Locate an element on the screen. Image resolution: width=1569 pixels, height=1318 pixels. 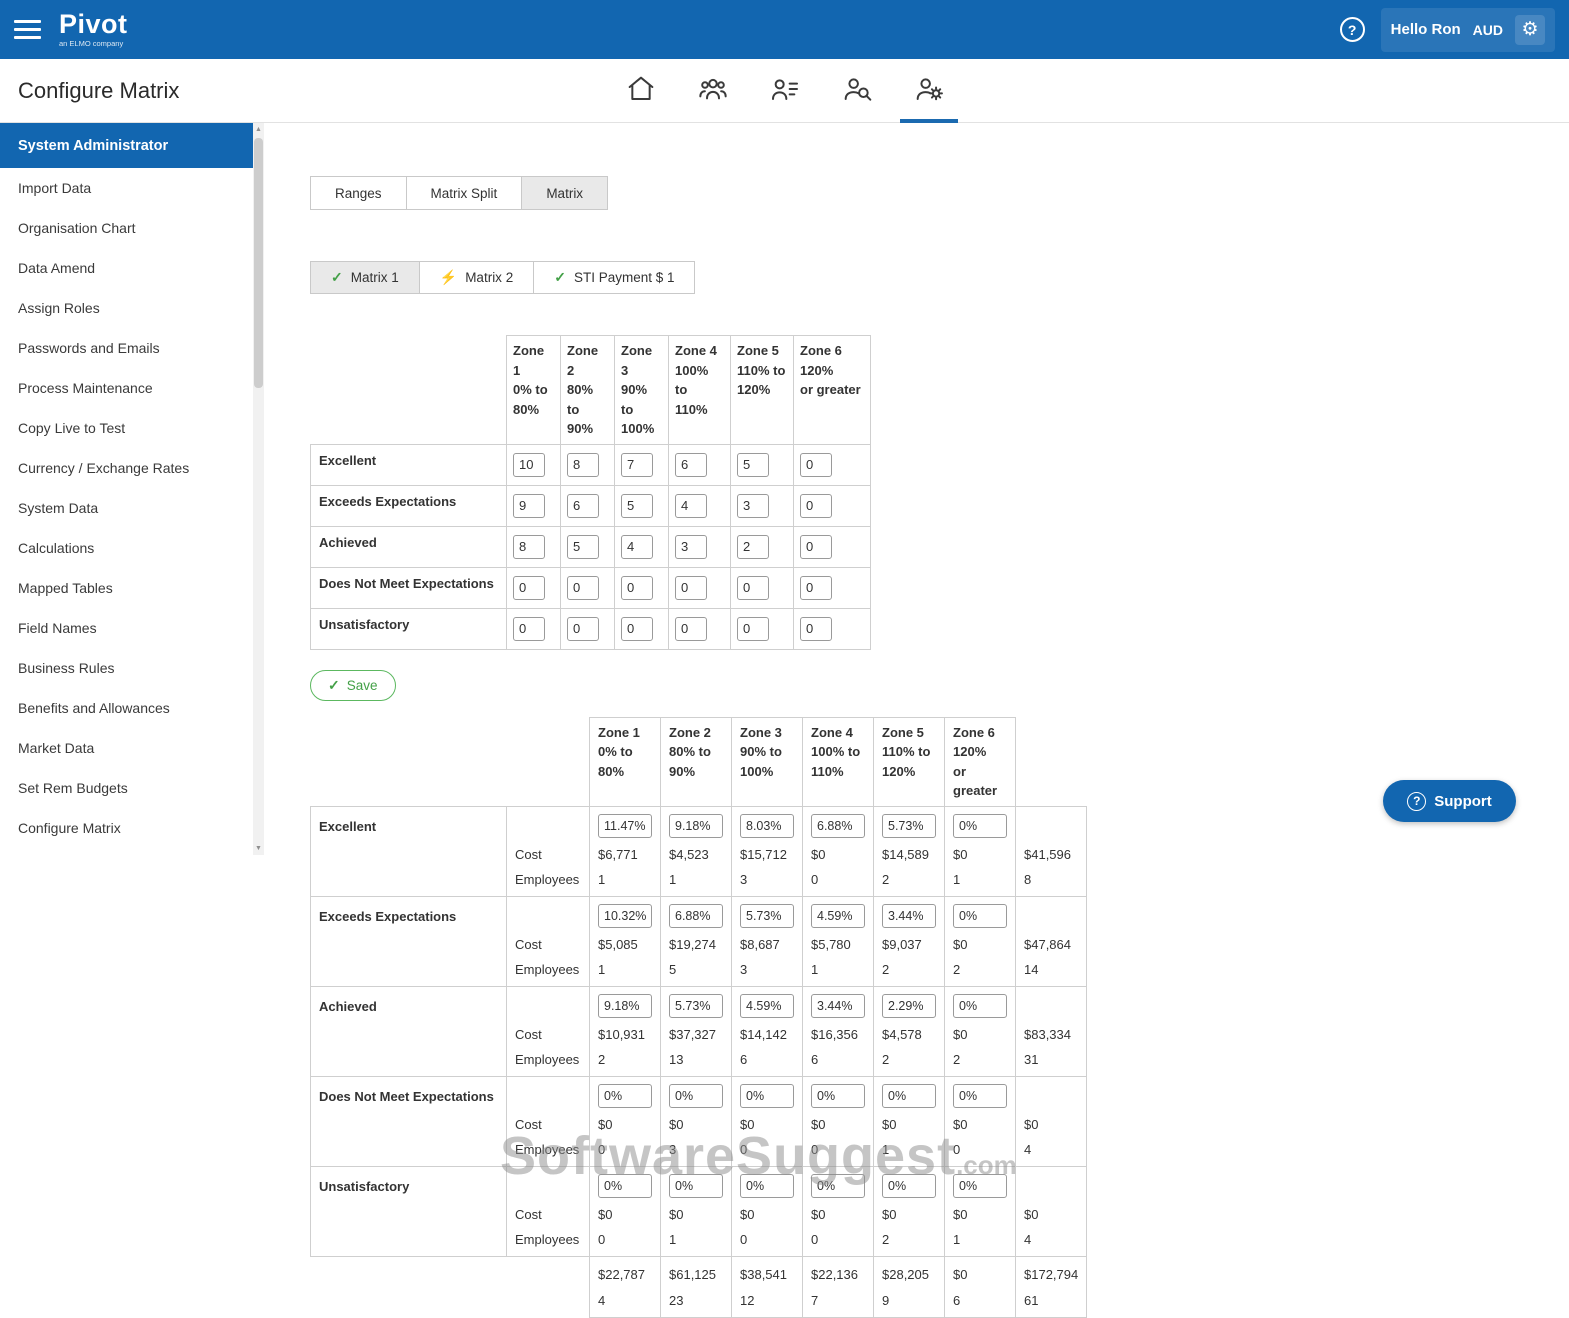
sidebar-item-currency-exchange-rates: Currency / Exchange Rates is located at coordinates (126, 468).